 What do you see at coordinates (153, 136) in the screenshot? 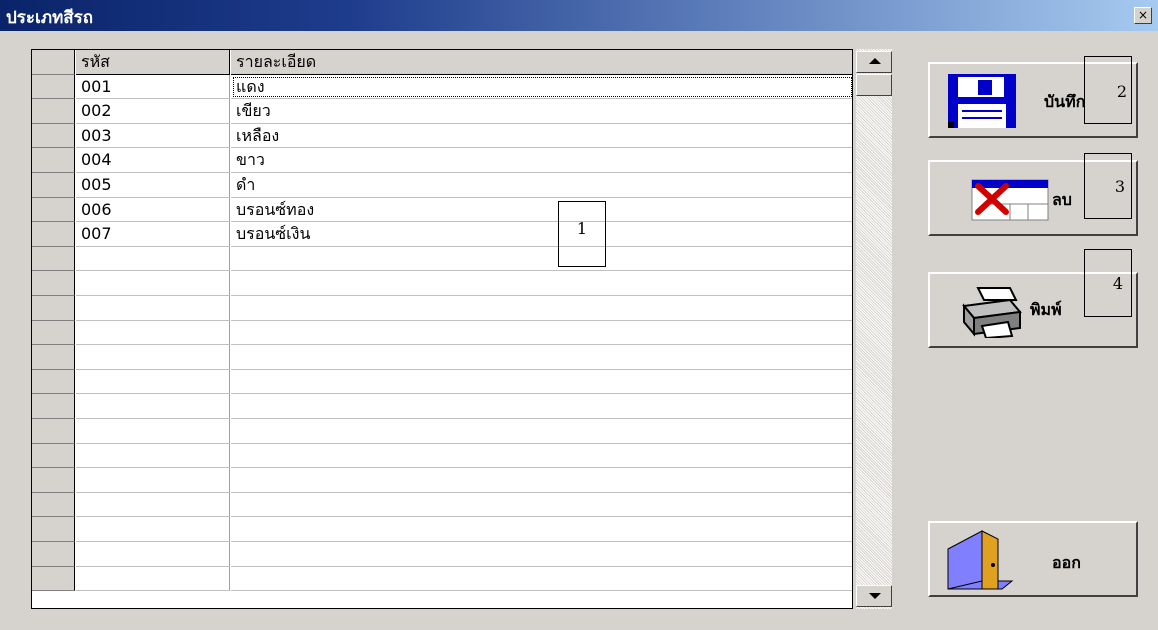
I see `code-cell: 003` at bounding box center [153, 136].